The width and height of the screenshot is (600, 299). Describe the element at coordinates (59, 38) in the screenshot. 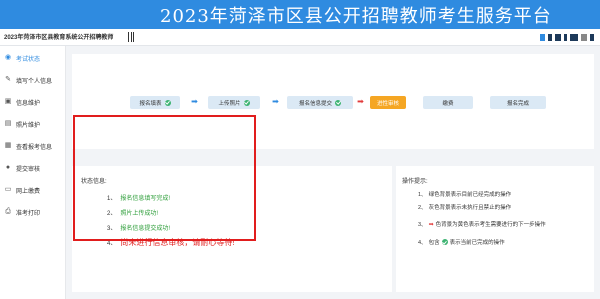

I see `app-title: 2023年菏泽市区县教育系统公开招聘教师` at that location.